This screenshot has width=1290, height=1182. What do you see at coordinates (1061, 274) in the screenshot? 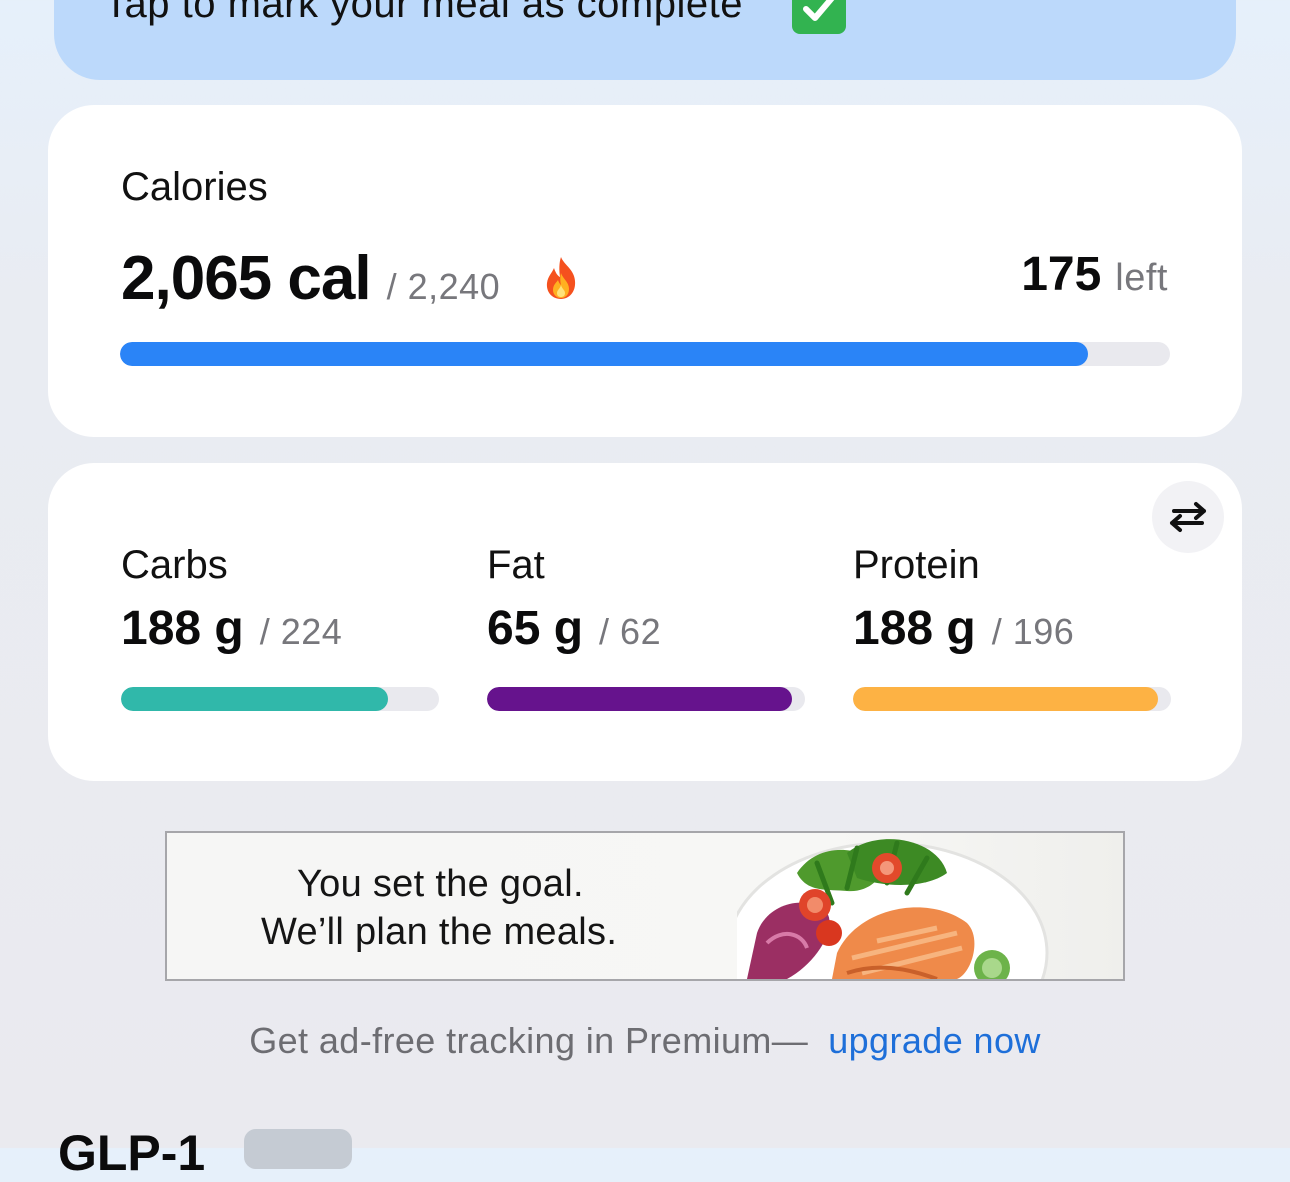
I see `calories-left-value: 175` at bounding box center [1061, 274].